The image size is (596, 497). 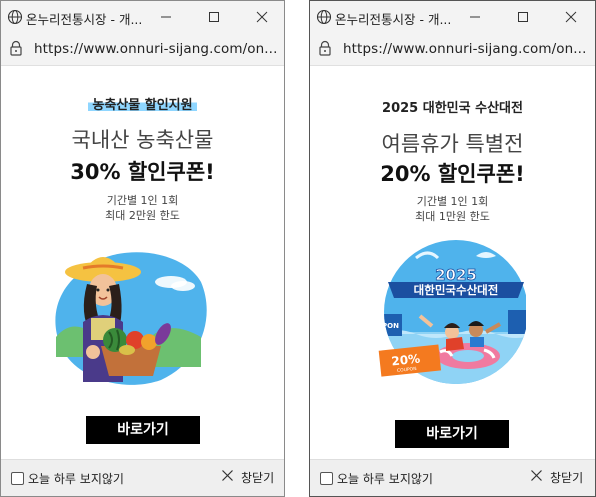 What do you see at coordinates (452, 216) in the screenshot?
I see `detail-limit: 최대 1만원 한도` at bounding box center [452, 216].